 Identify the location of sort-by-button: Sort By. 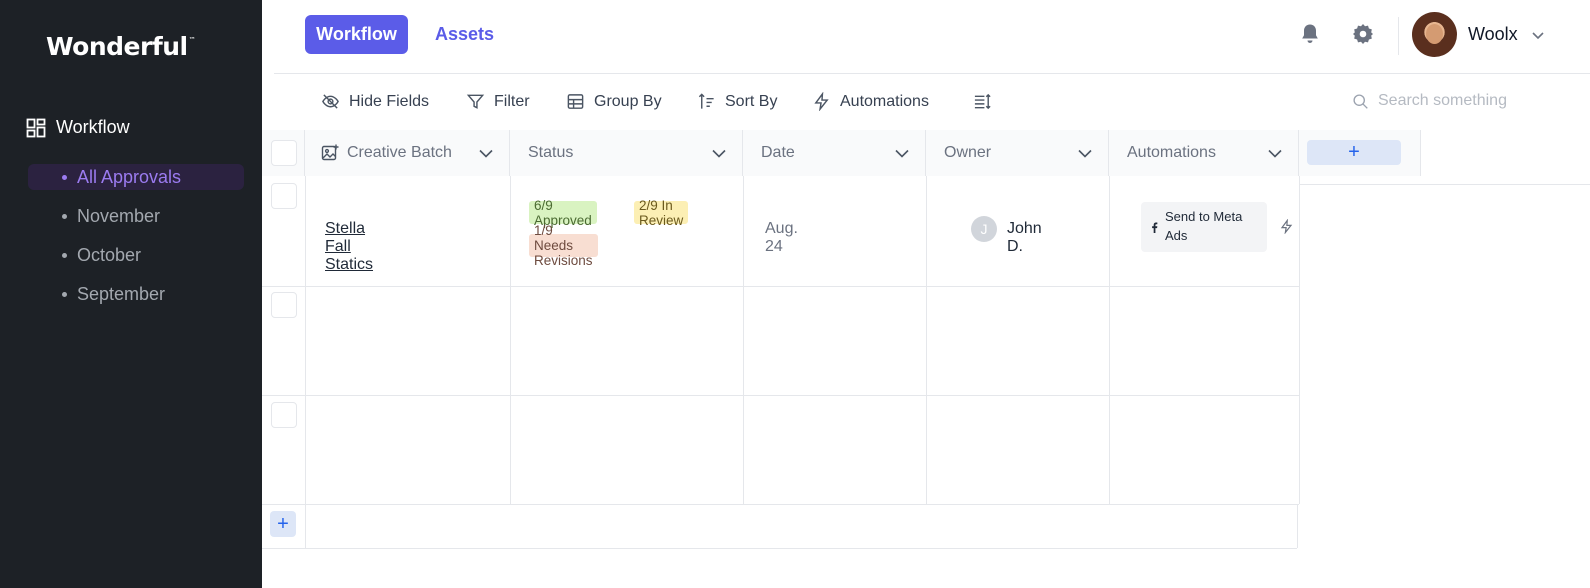
(737, 101).